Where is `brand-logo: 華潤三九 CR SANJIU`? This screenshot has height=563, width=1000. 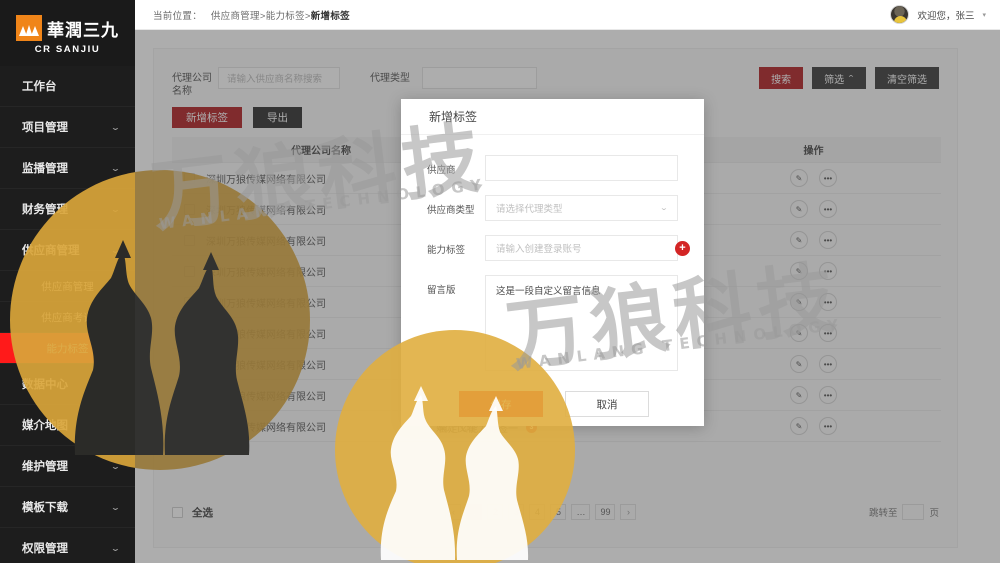 brand-logo: 華潤三九 CR SANJIU is located at coordinates (67, 33).